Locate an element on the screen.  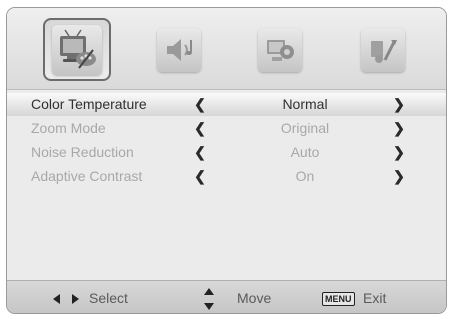
left-right-arrows-icon is located at coordinates (66, 297).